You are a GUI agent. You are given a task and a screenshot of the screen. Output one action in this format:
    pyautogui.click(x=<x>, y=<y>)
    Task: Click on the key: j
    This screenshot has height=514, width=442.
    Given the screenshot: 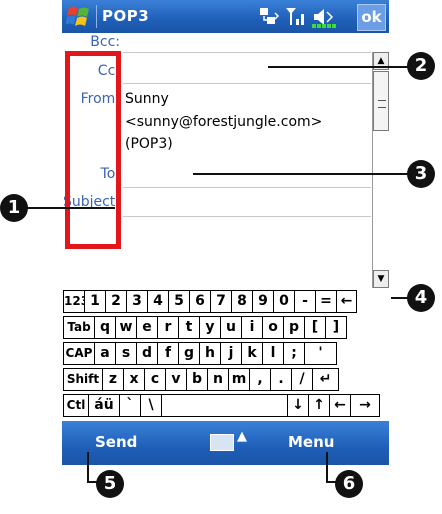 What is the action you would take?
    pyautogui.click(x=231, y=353)
    